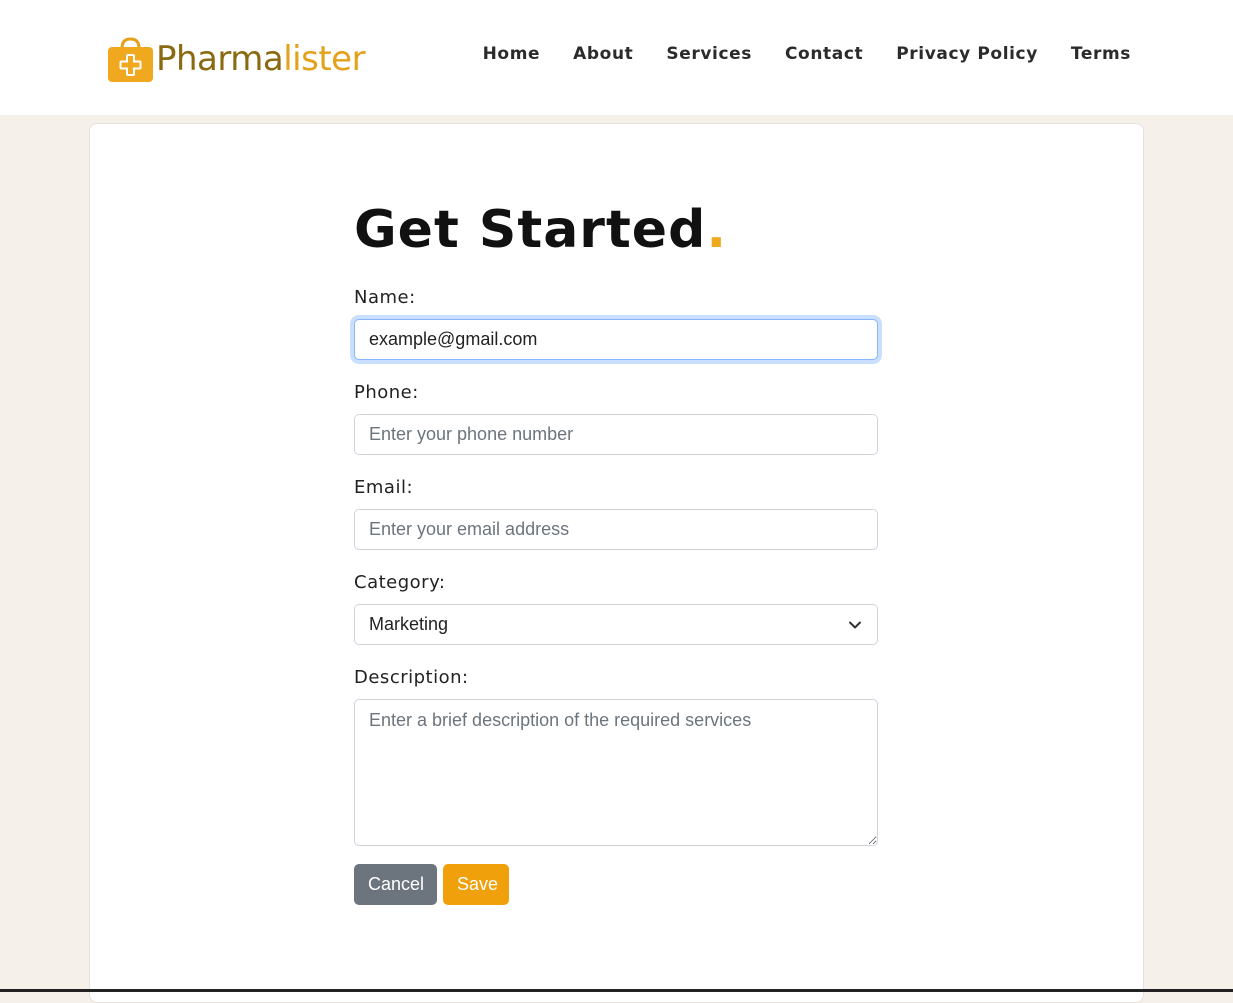 This screenshot has width=1233, height=1003. Describe the element at coordinates (616, 339) in the screenshot. I see `name-input` at that location.